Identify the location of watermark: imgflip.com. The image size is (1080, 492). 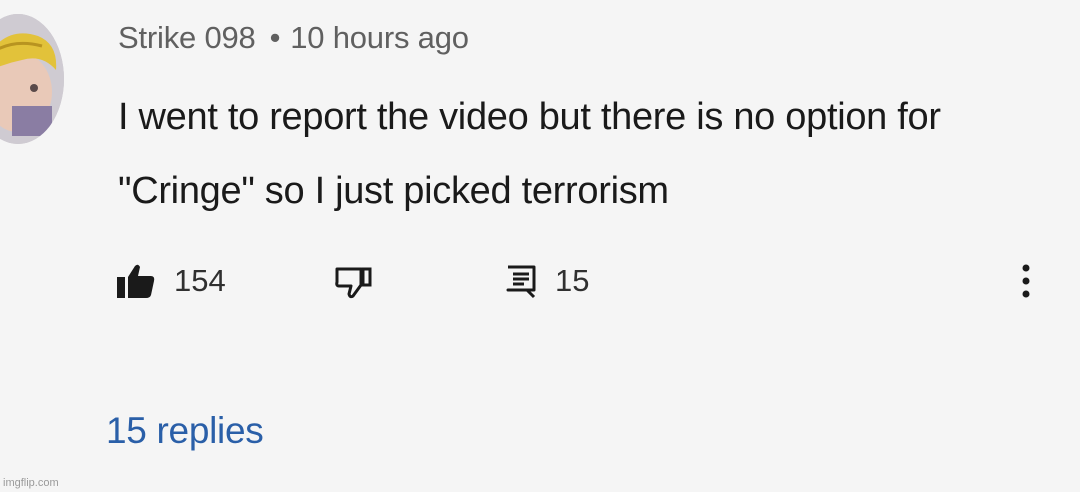
(31, 483).